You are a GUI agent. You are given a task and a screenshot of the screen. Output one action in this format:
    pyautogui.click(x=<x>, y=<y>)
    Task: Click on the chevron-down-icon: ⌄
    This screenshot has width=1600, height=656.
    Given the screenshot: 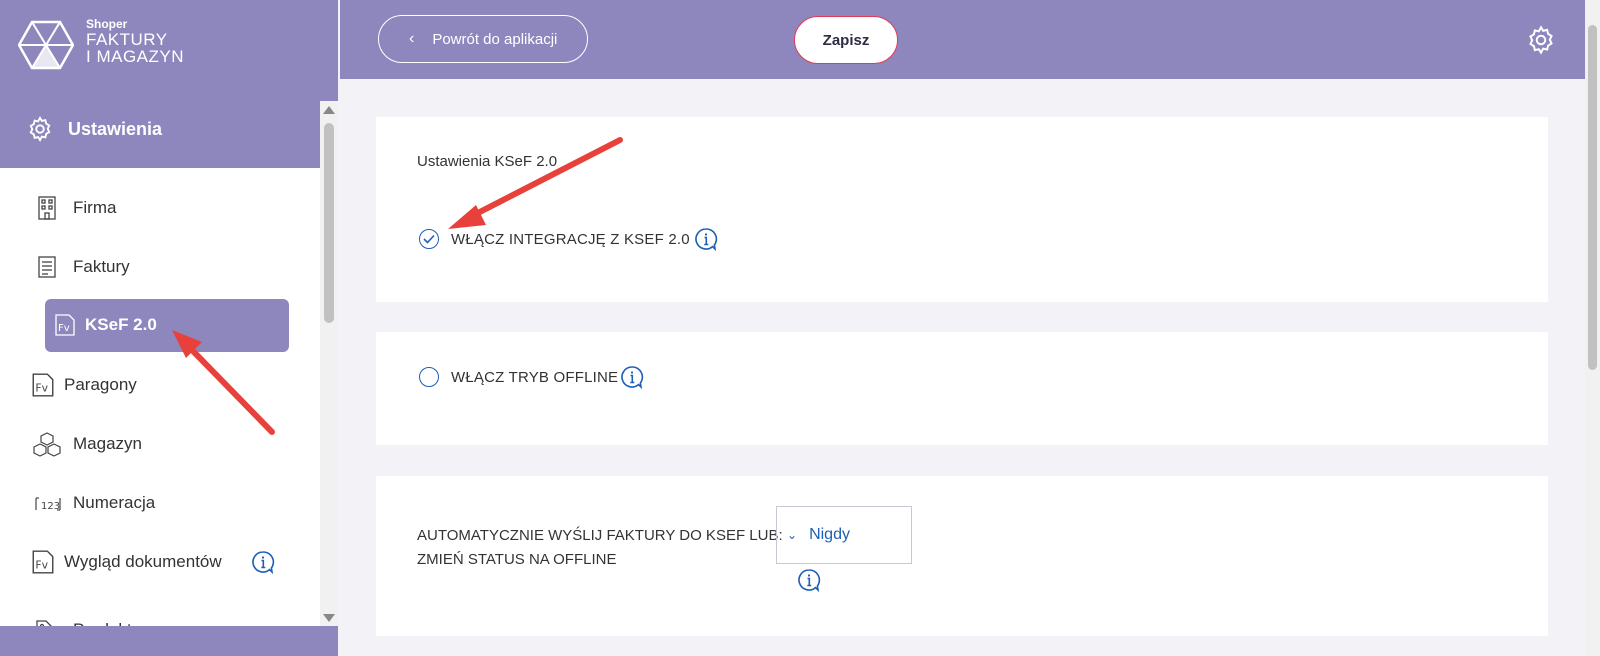 What is the action you would take?
    pyautogui.click(x=792, y=535)
    